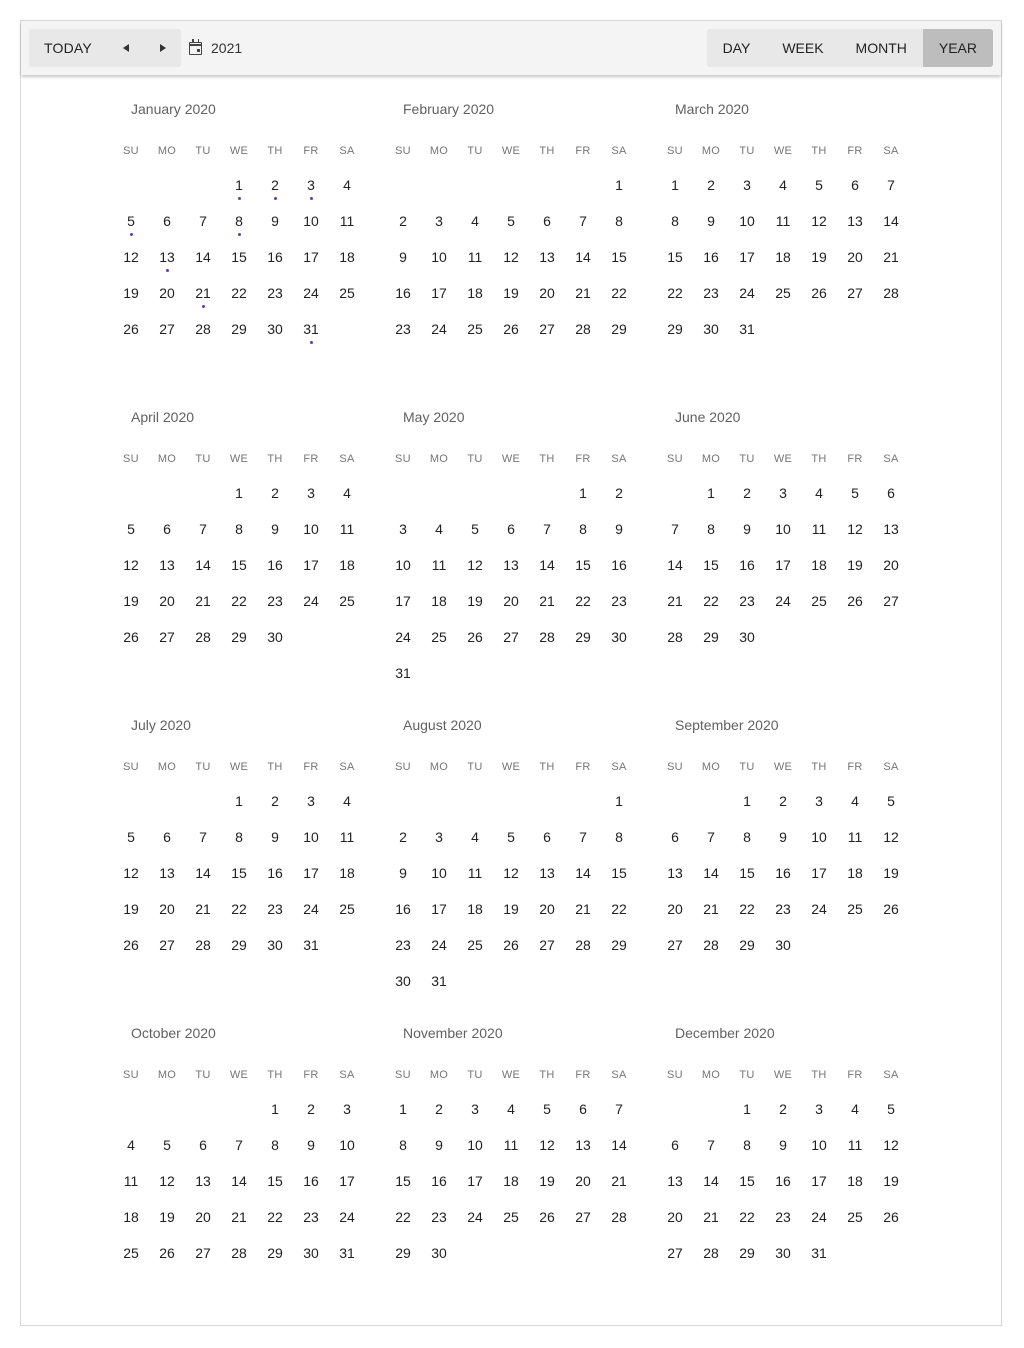  I want to click on day-cell: 2, so click(275, 801).